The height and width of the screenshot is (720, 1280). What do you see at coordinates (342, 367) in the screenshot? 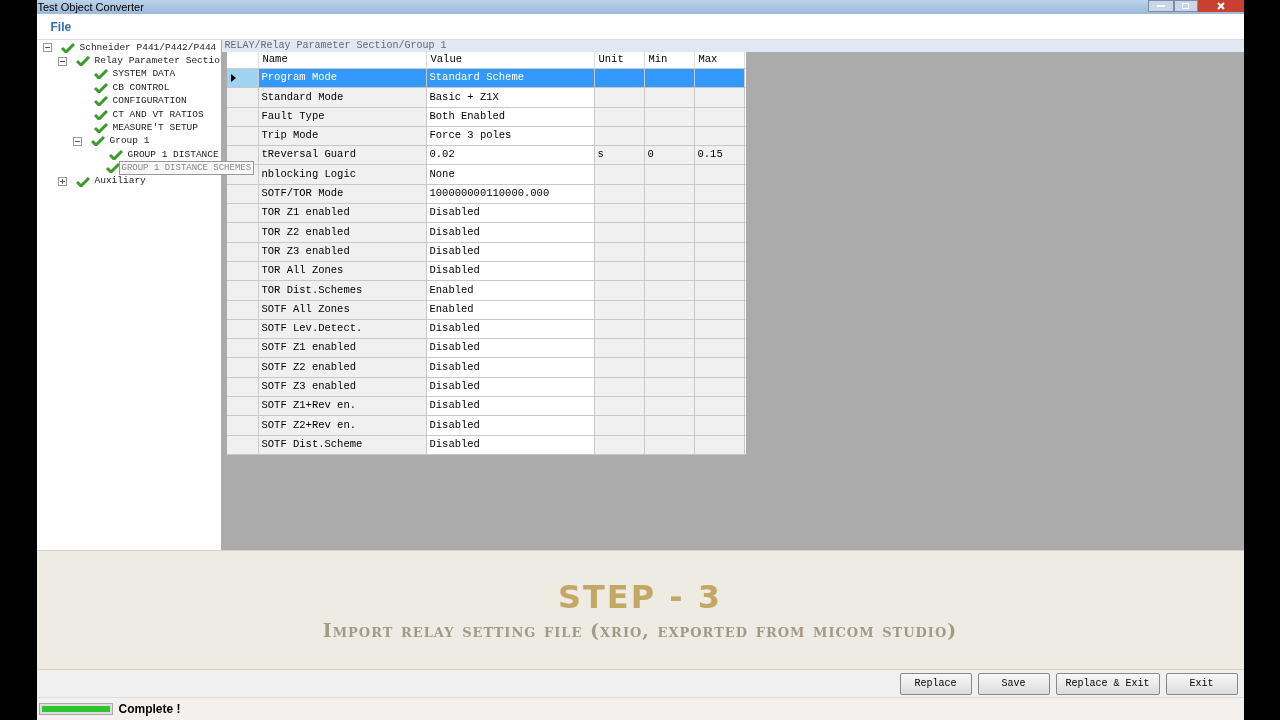
I see `table-cell: SOTF Z2 enabled` at bounding box center [342, 367].